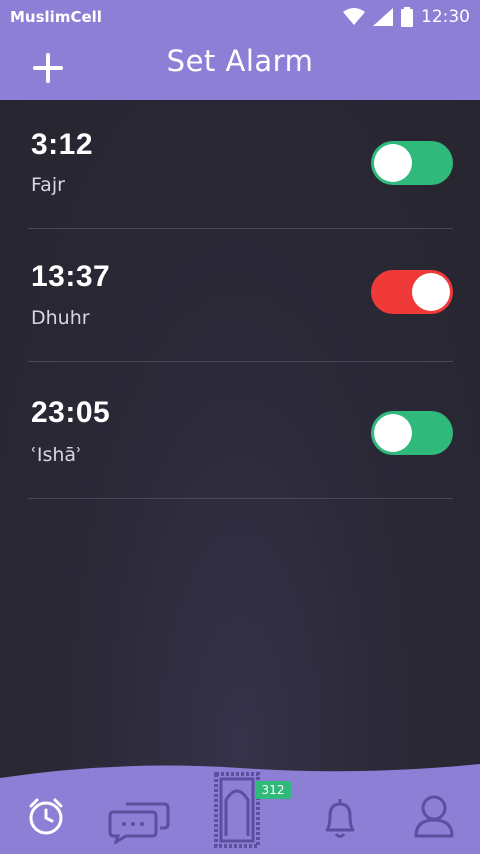 The image size is (480, 854). I want to click on status-bar: MuslimCell 12:30, so click(240, 17).